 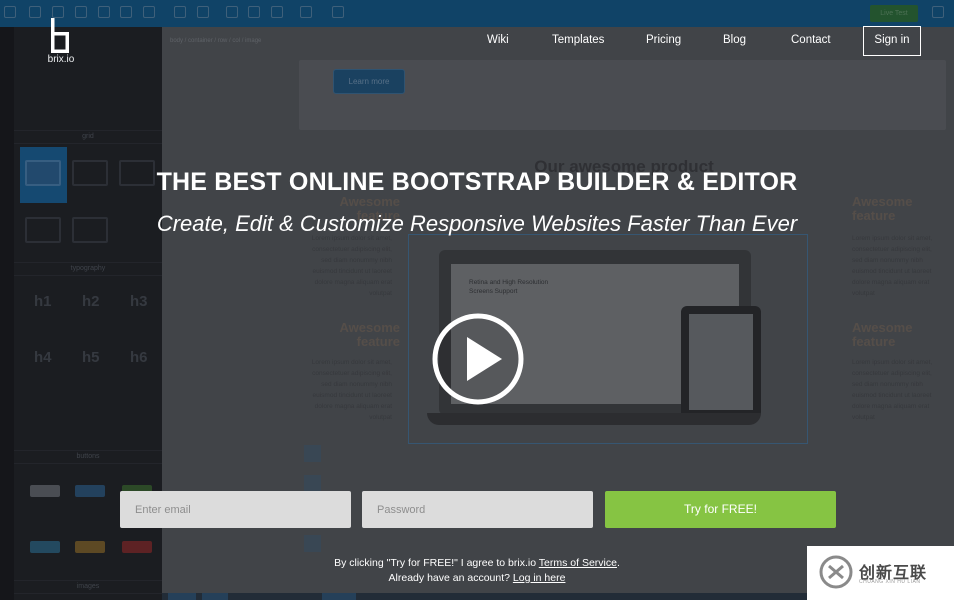 I want to click on nav-contact: Contact, so click(x=811, y=40).